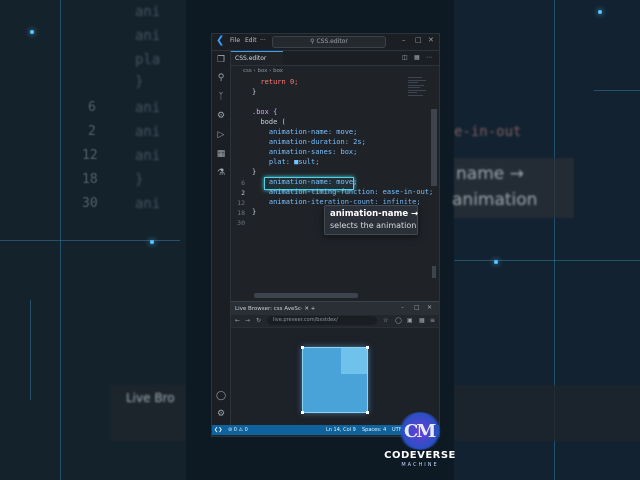 This screenshot has width=640, height=480. Describe the element at coordinates (342, 192) in the screenshot. I see `code-line: animation-timing-function: ease-in-out;` at that location.